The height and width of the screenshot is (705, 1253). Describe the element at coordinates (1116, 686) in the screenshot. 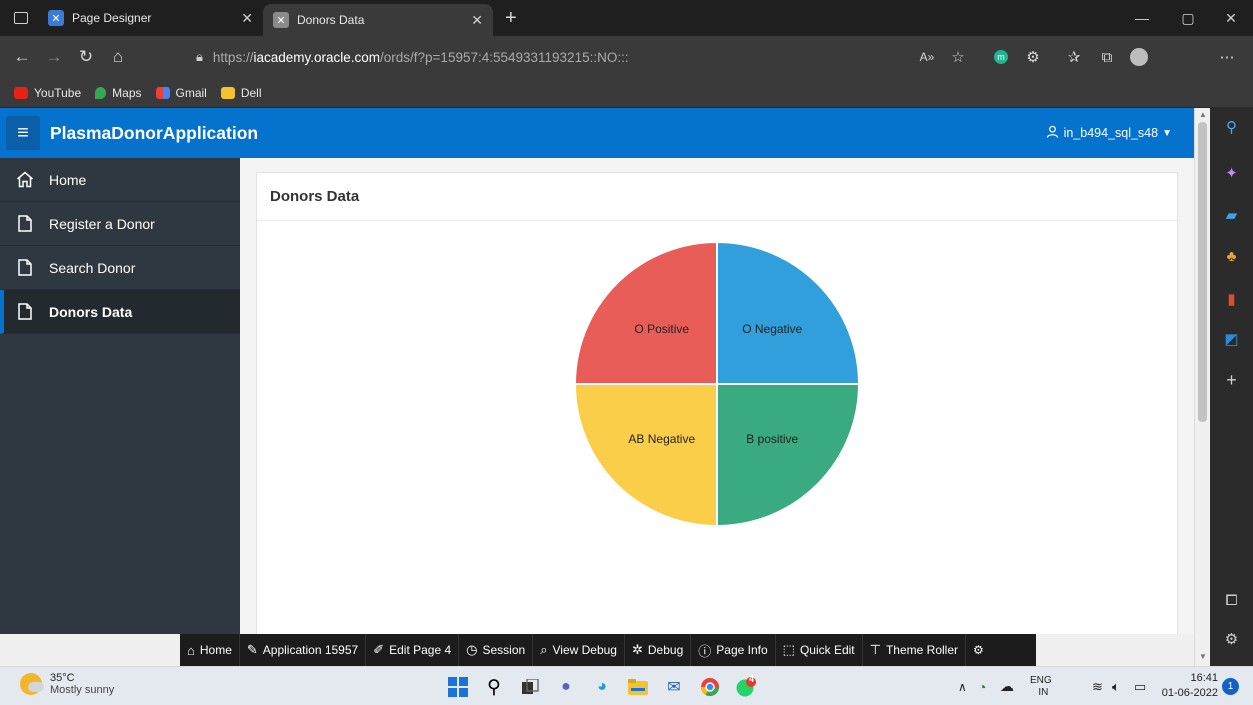

I see `volume-icon: 🔈︎` at that location.